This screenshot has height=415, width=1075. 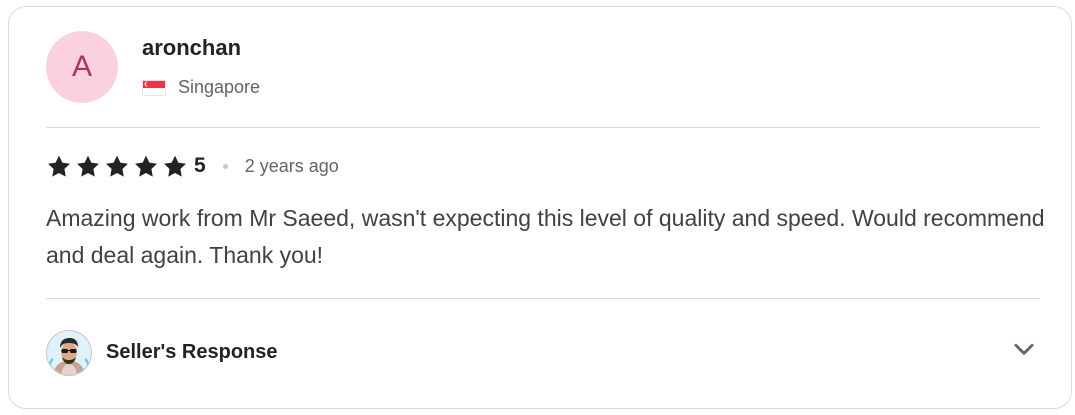 What do you see at coordinates (200, 165) in the screenshot?
I see `rating-value: 5` at bounding box center [200, 165].